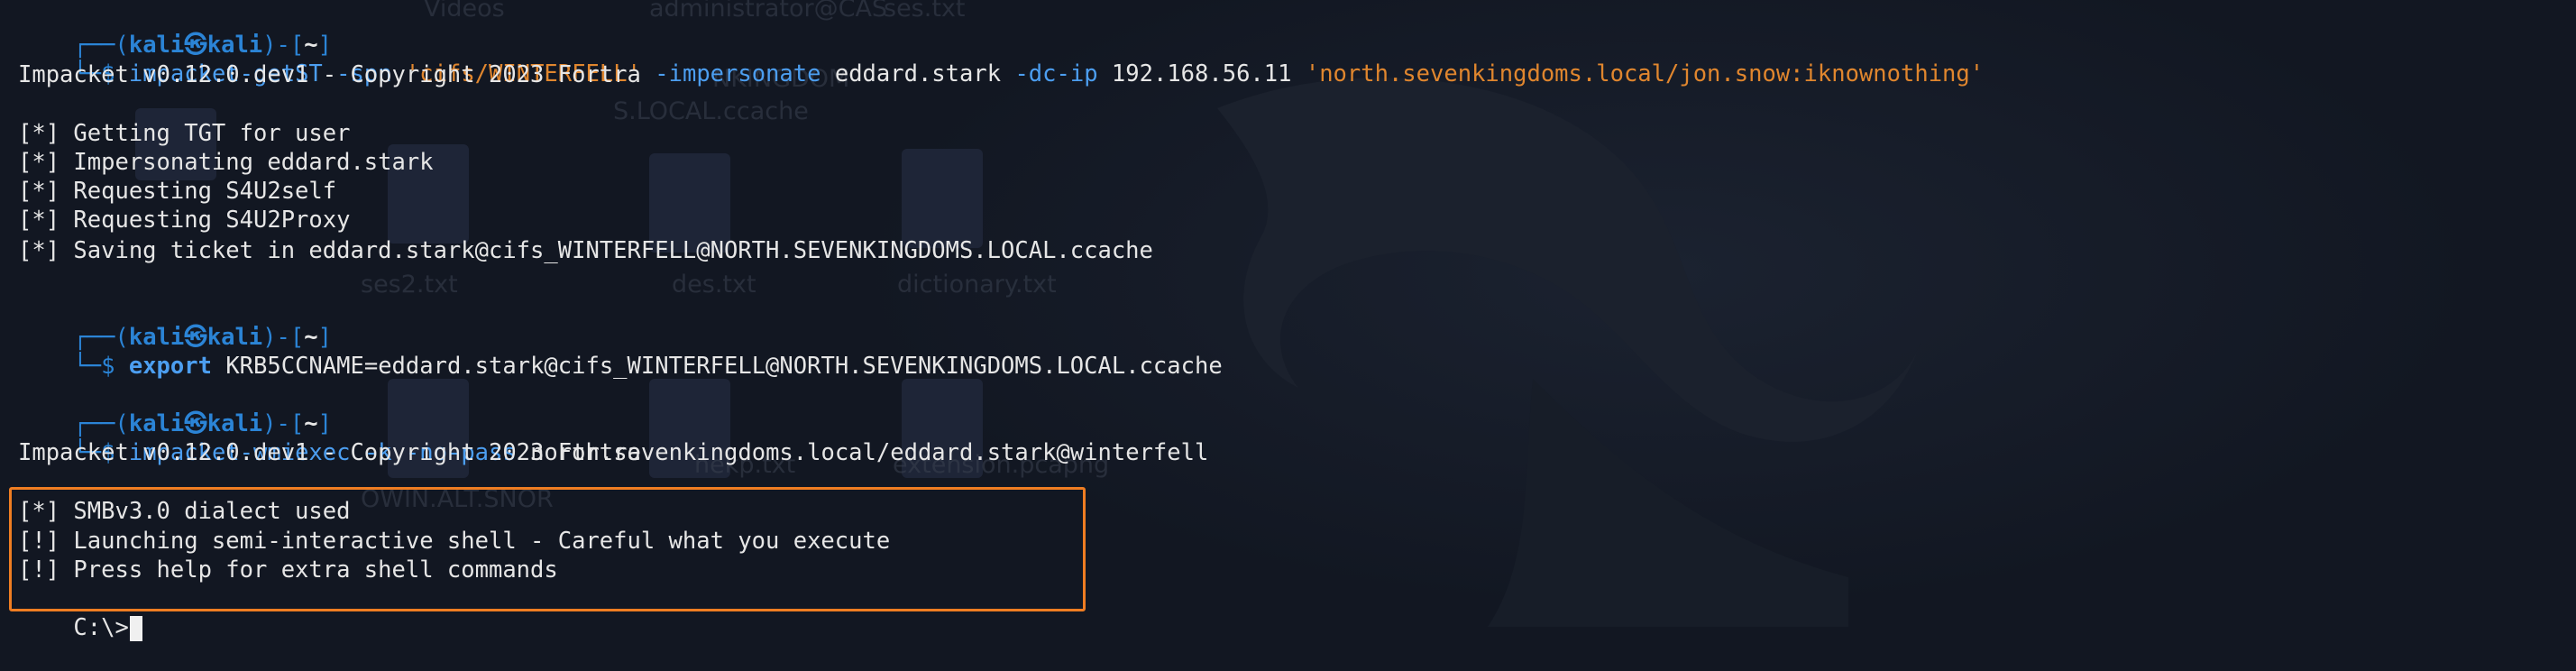  I want to click on command-arg: -dc-ip, so click(1063, 73).